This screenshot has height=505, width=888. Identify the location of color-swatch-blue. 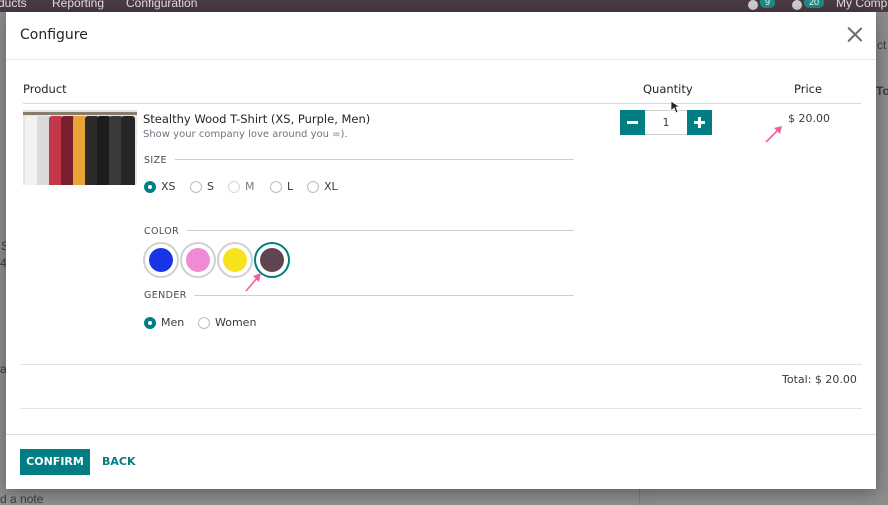
(161, 260).